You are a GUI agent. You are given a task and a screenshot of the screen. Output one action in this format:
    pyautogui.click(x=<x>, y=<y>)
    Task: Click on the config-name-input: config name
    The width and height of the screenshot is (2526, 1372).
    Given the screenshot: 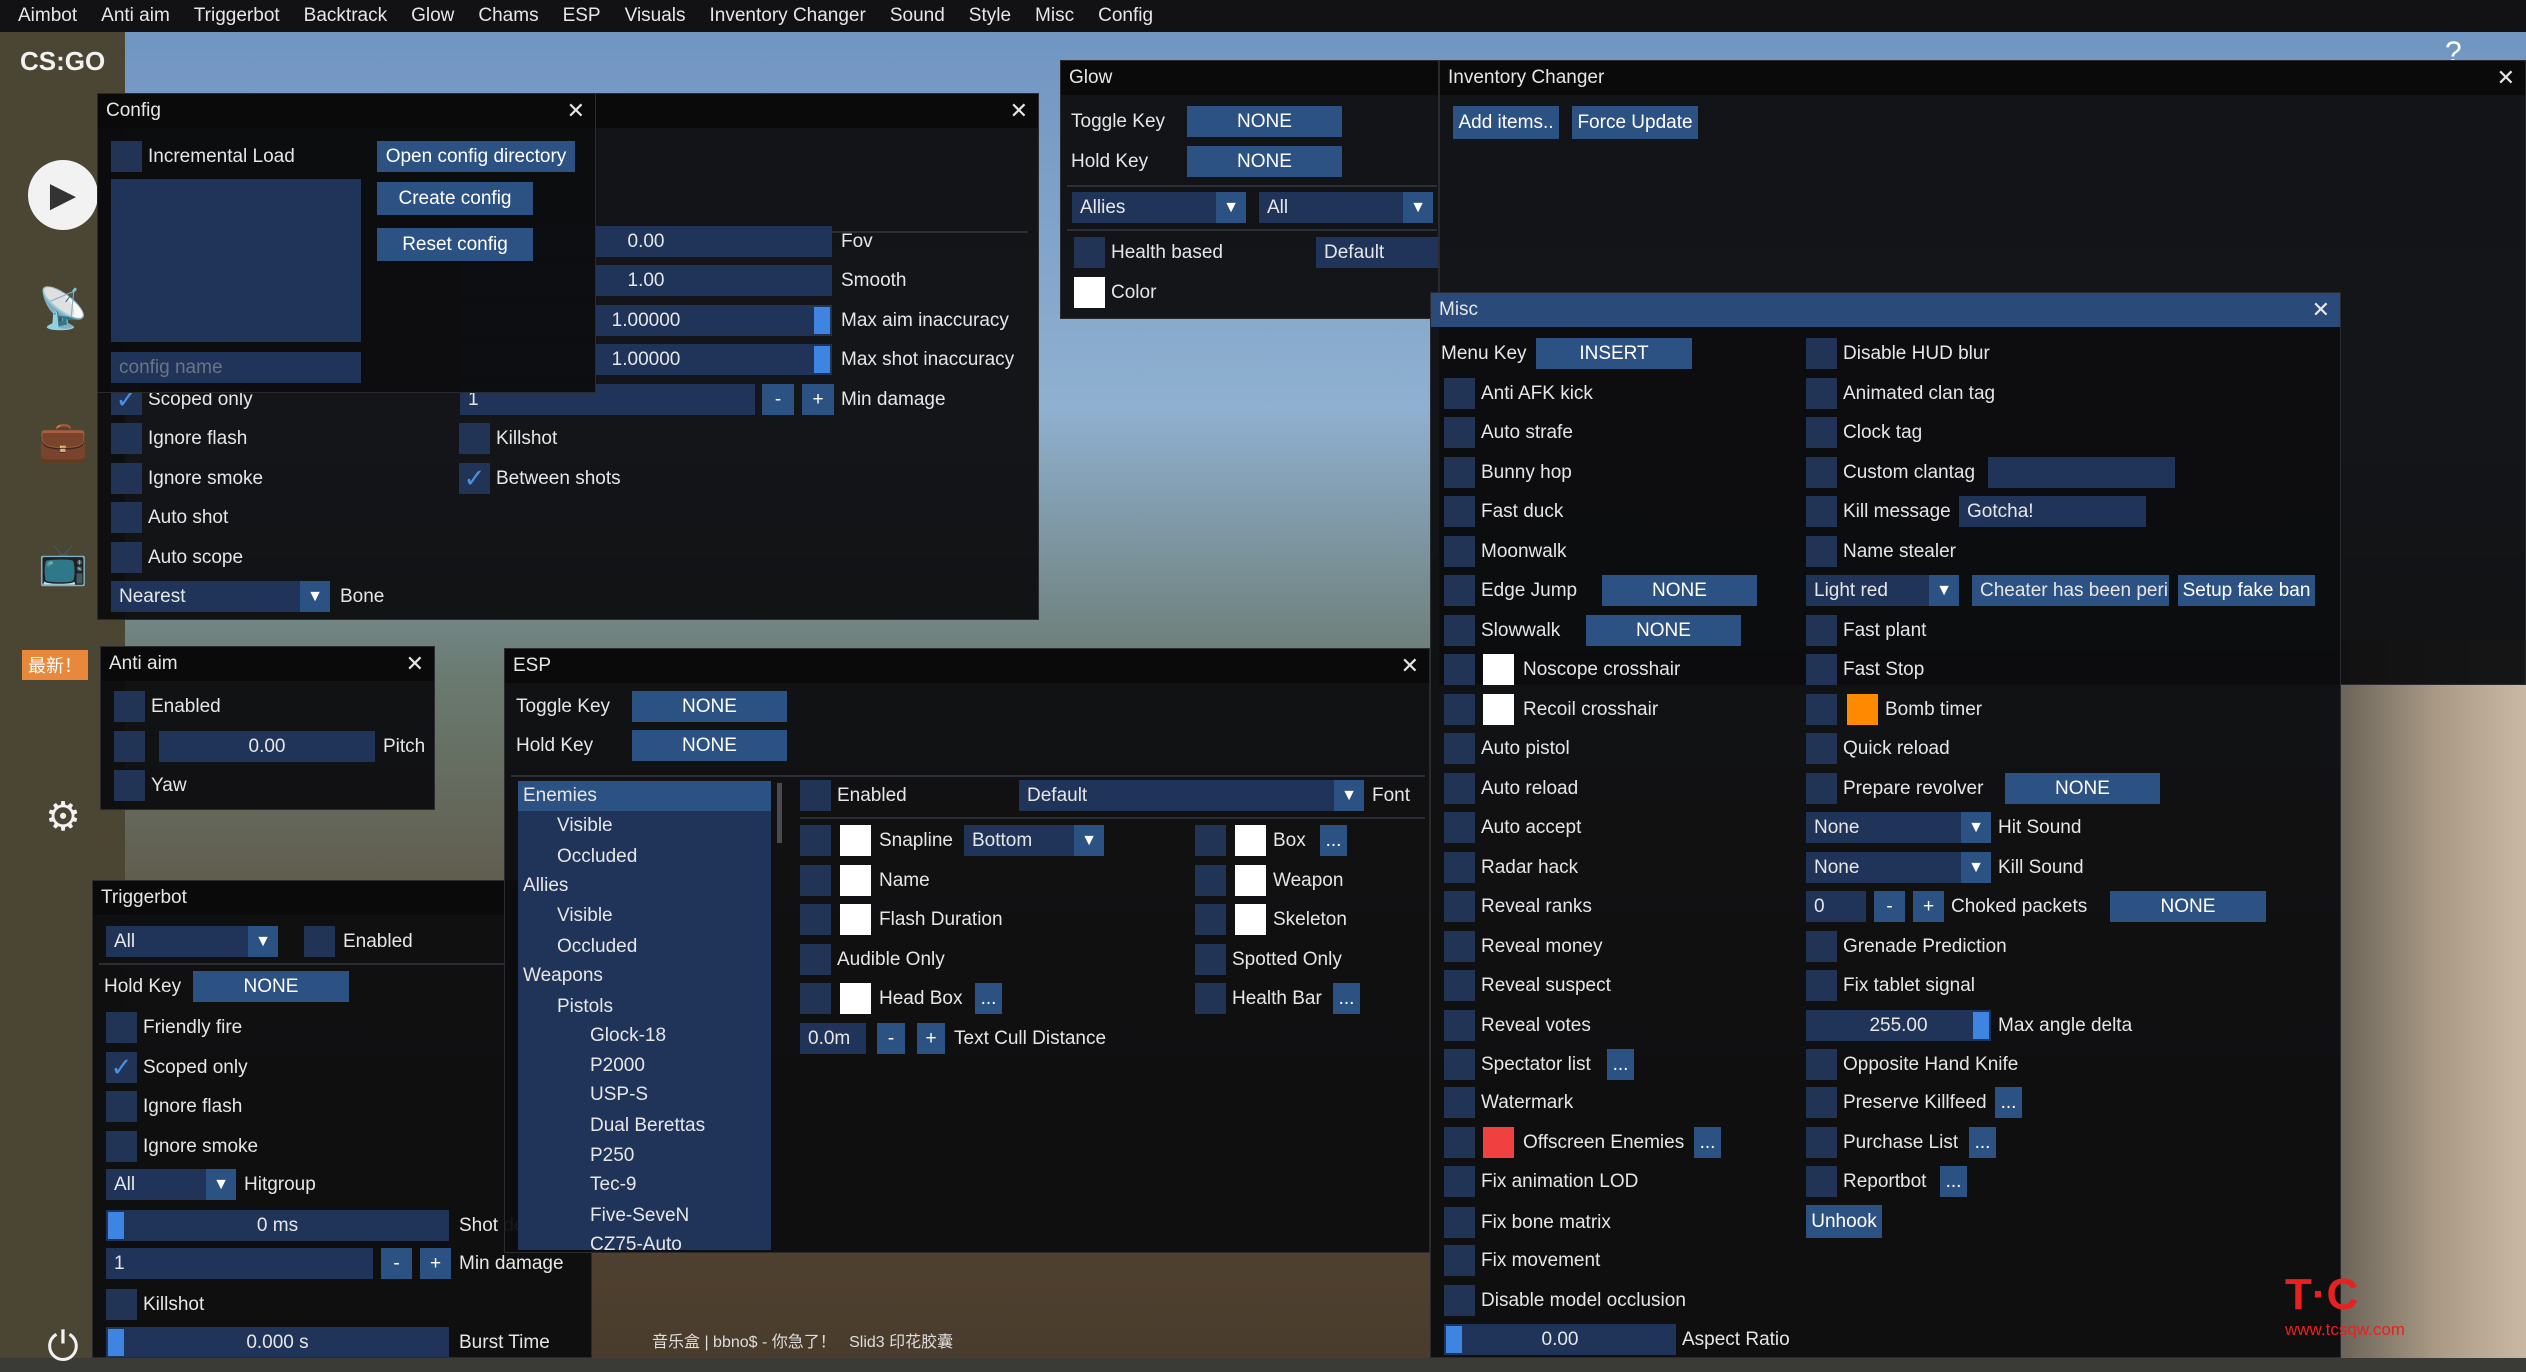 What is the action you would take?
    pyautogui.click(x=236, y=367)
    